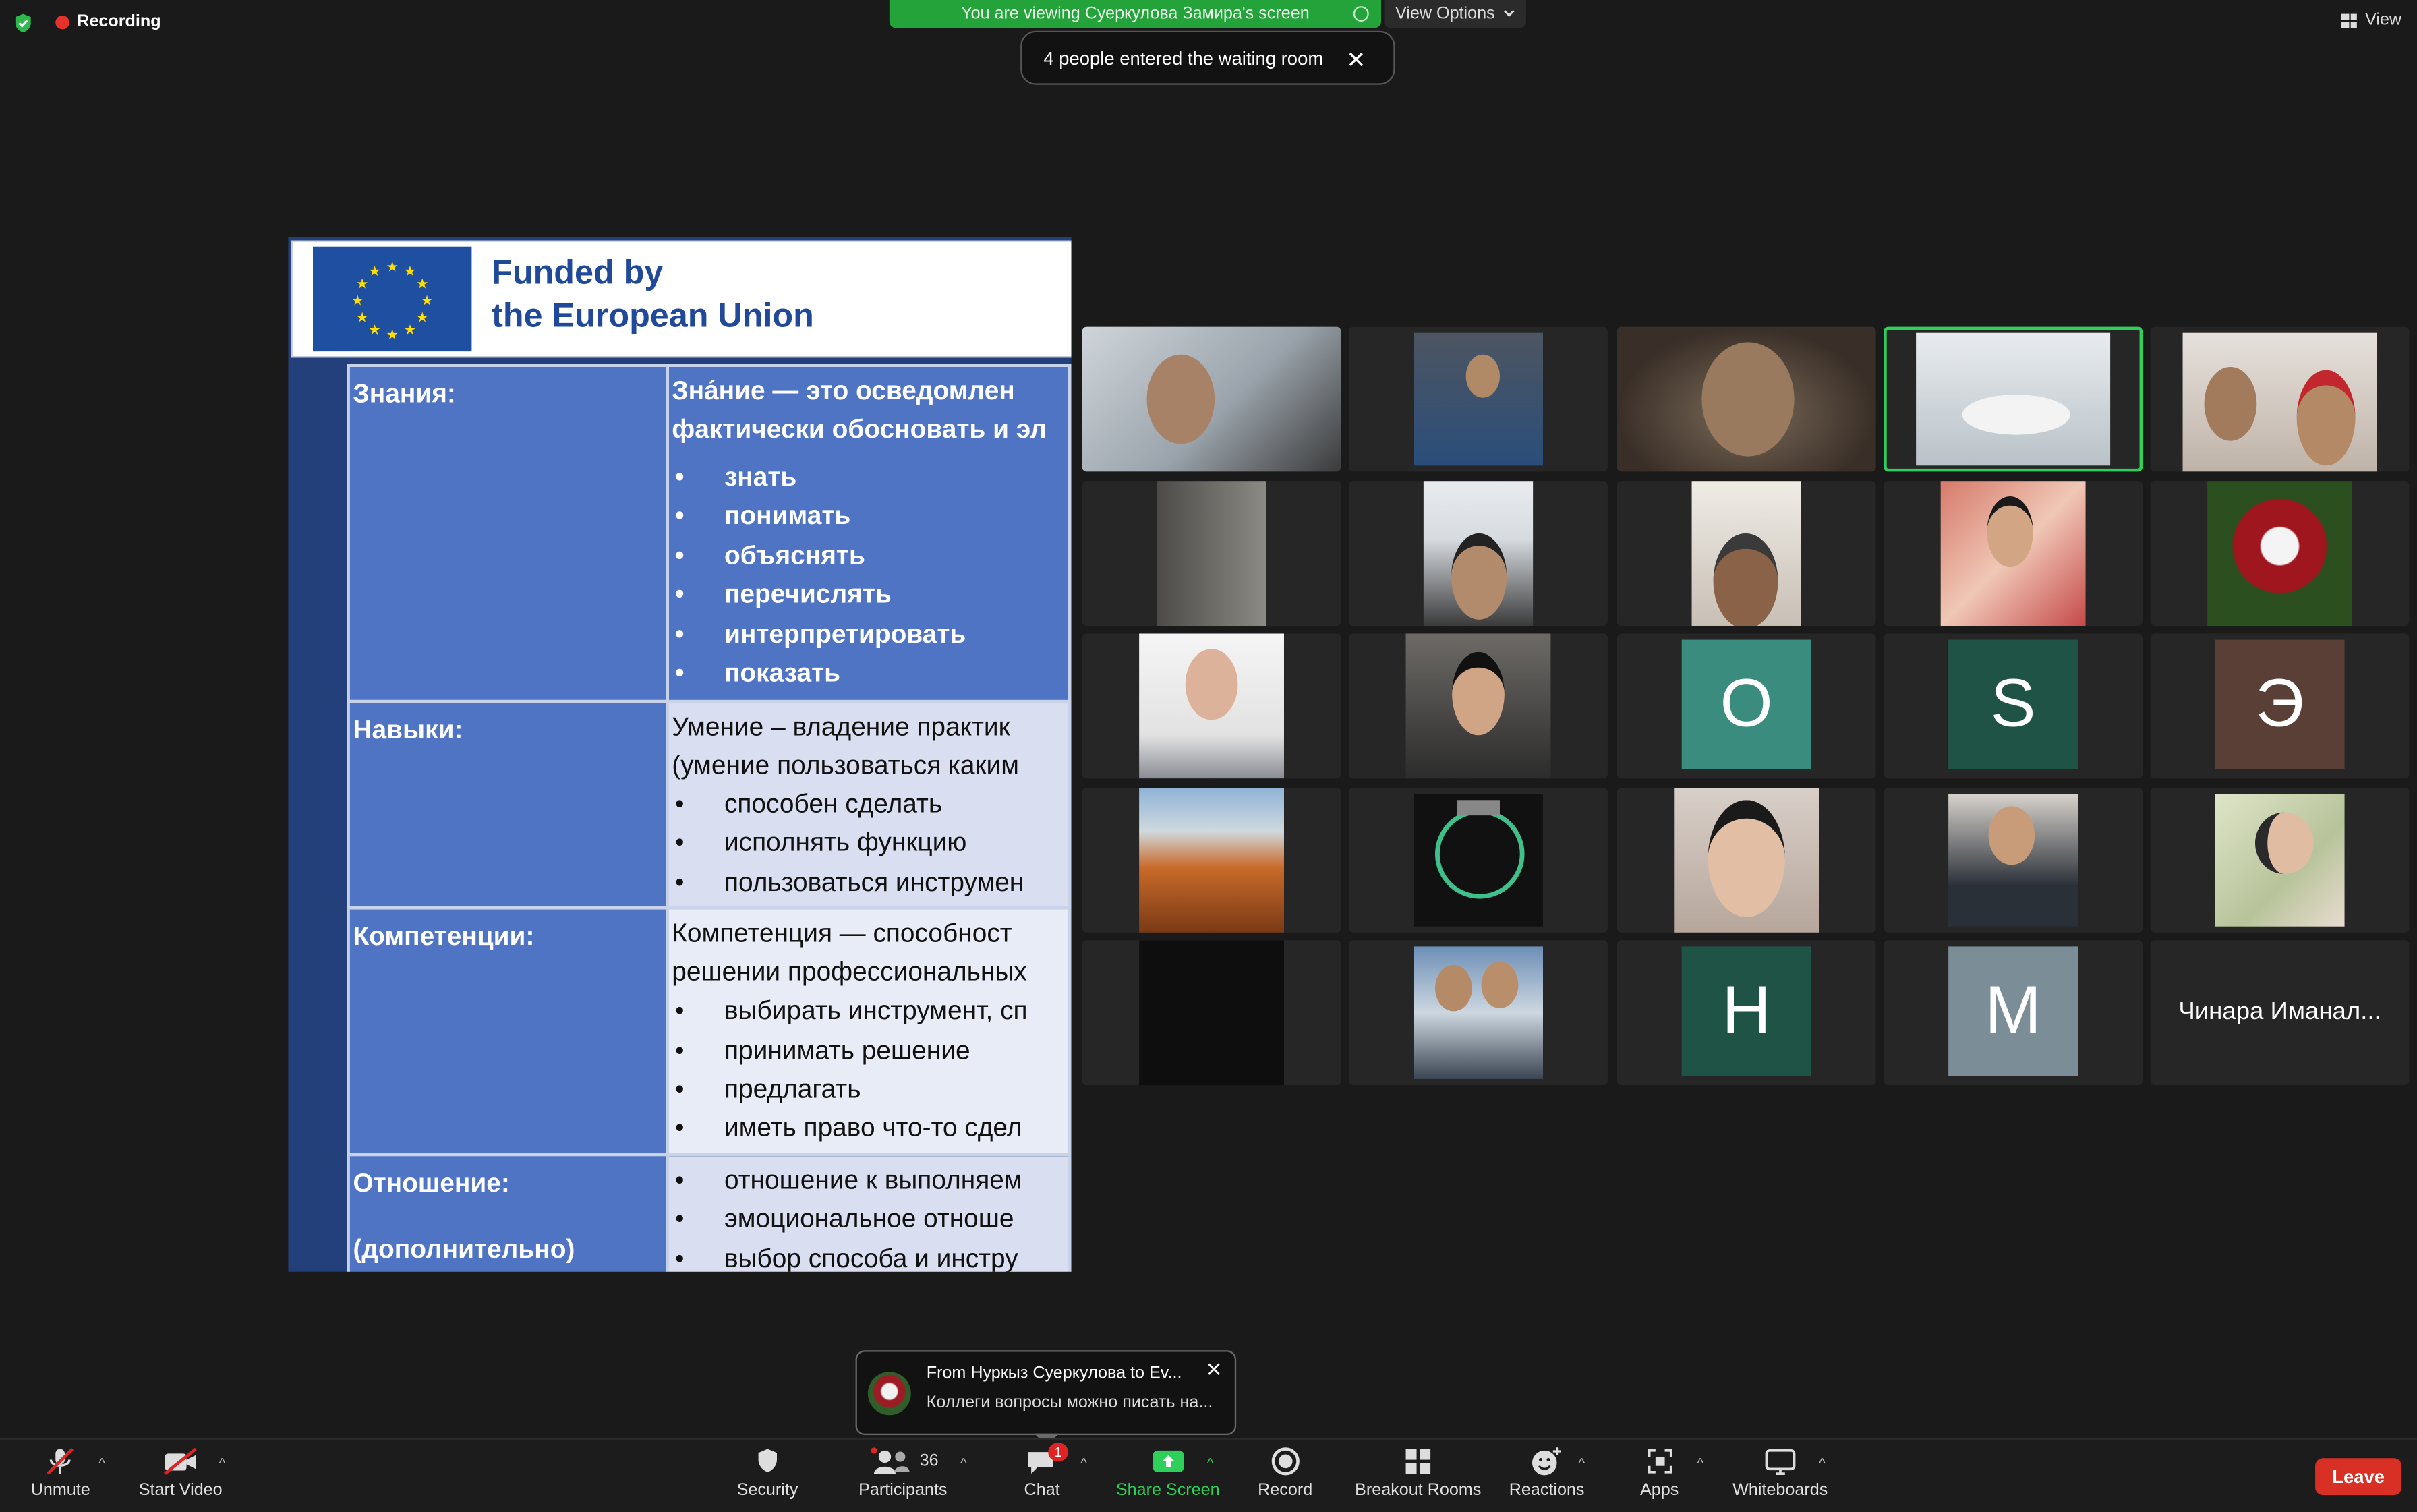  Describe the element at coordinates (2358, 1477) in the screenshot. I see `leave-button: Leave` at that location.